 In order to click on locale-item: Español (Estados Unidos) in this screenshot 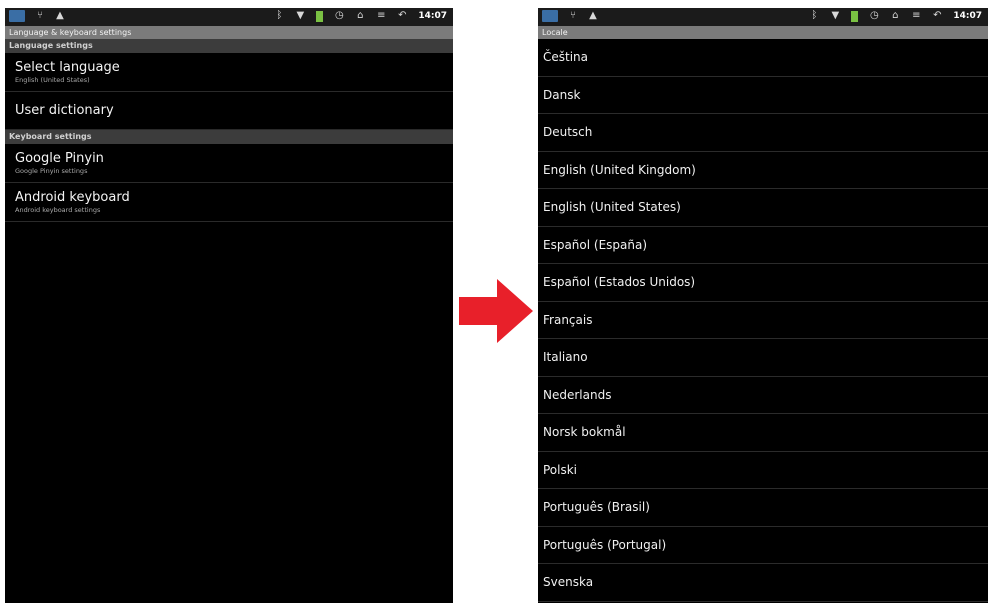, I will do `click(763, 283)`.